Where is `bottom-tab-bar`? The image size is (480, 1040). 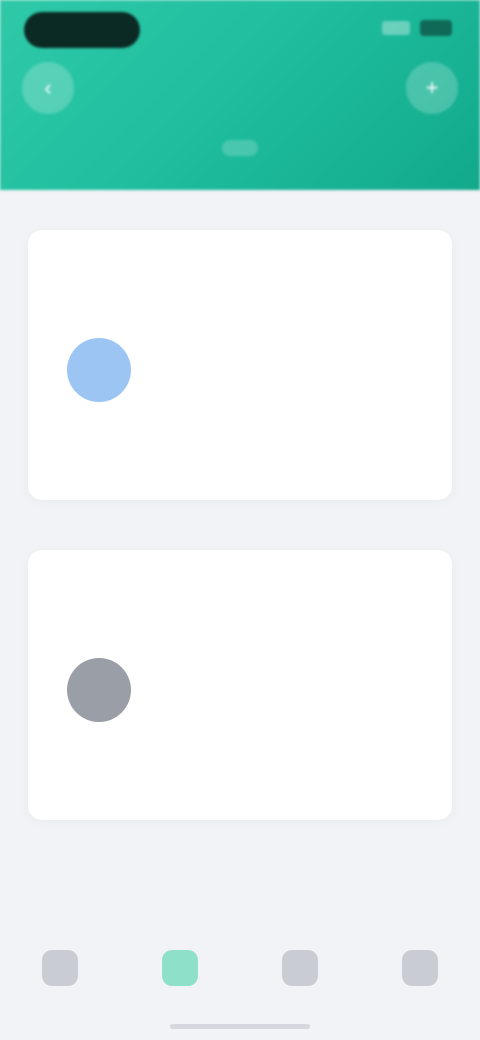 bottom-tab-bar is located at coordinates (240, 975).